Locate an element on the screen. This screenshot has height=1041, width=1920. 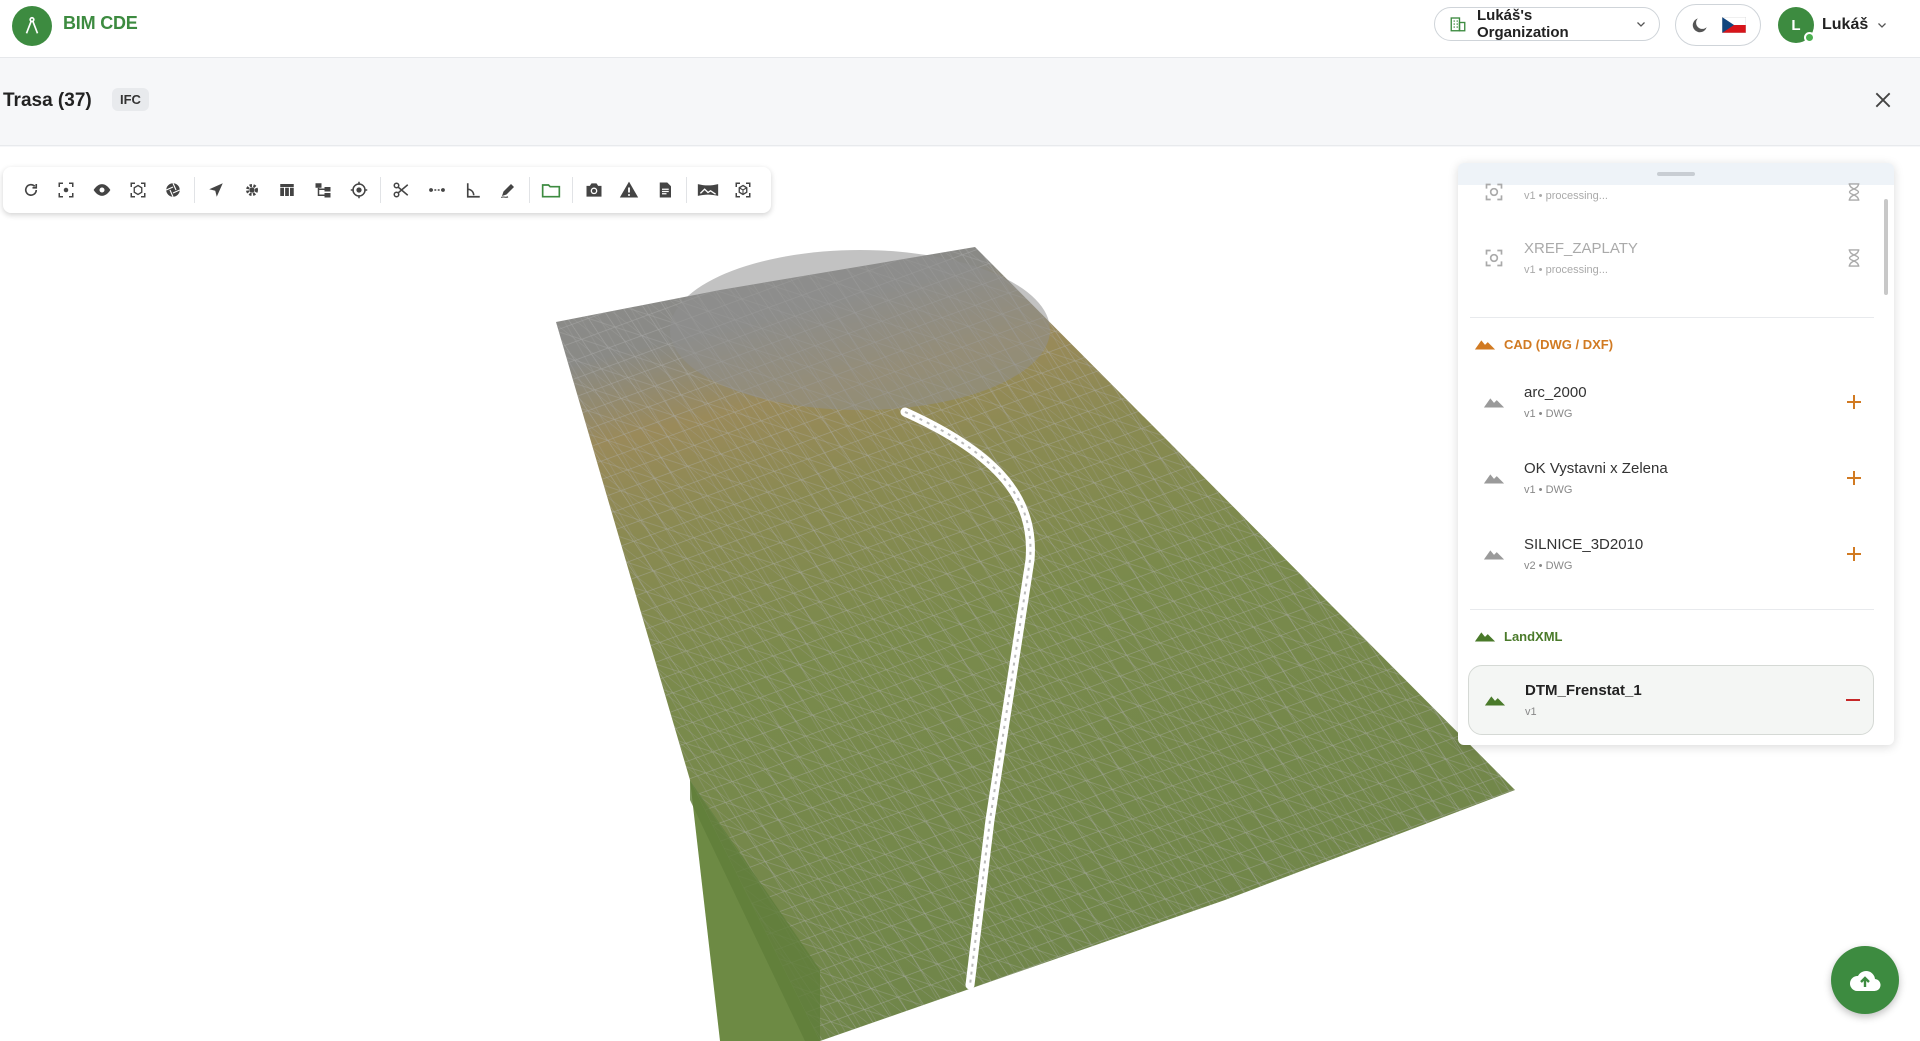
issues-button is located at coordinates (629, 190).